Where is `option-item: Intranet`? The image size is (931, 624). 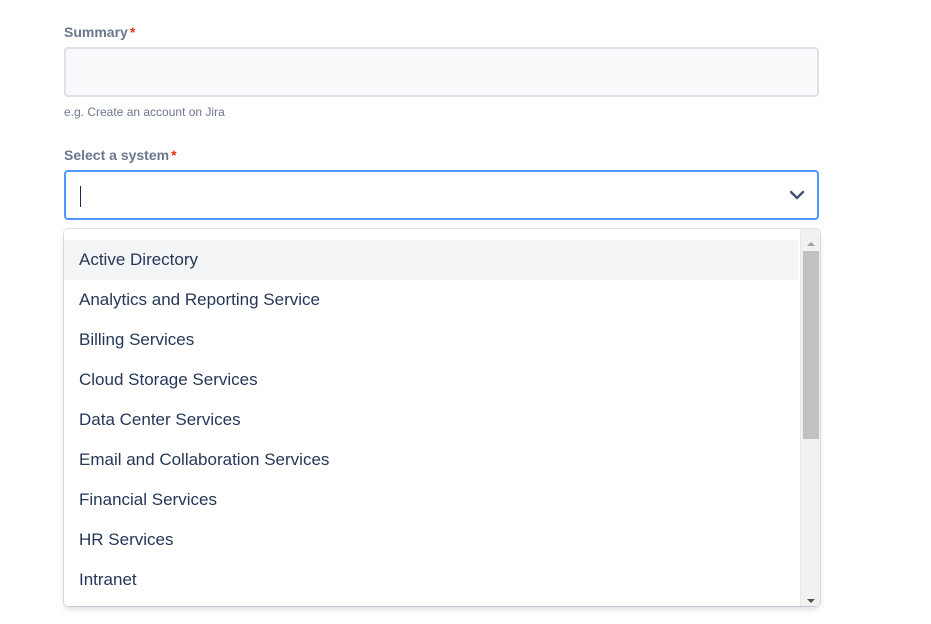 option-item: Intranet is located at coordinates (431, 580).